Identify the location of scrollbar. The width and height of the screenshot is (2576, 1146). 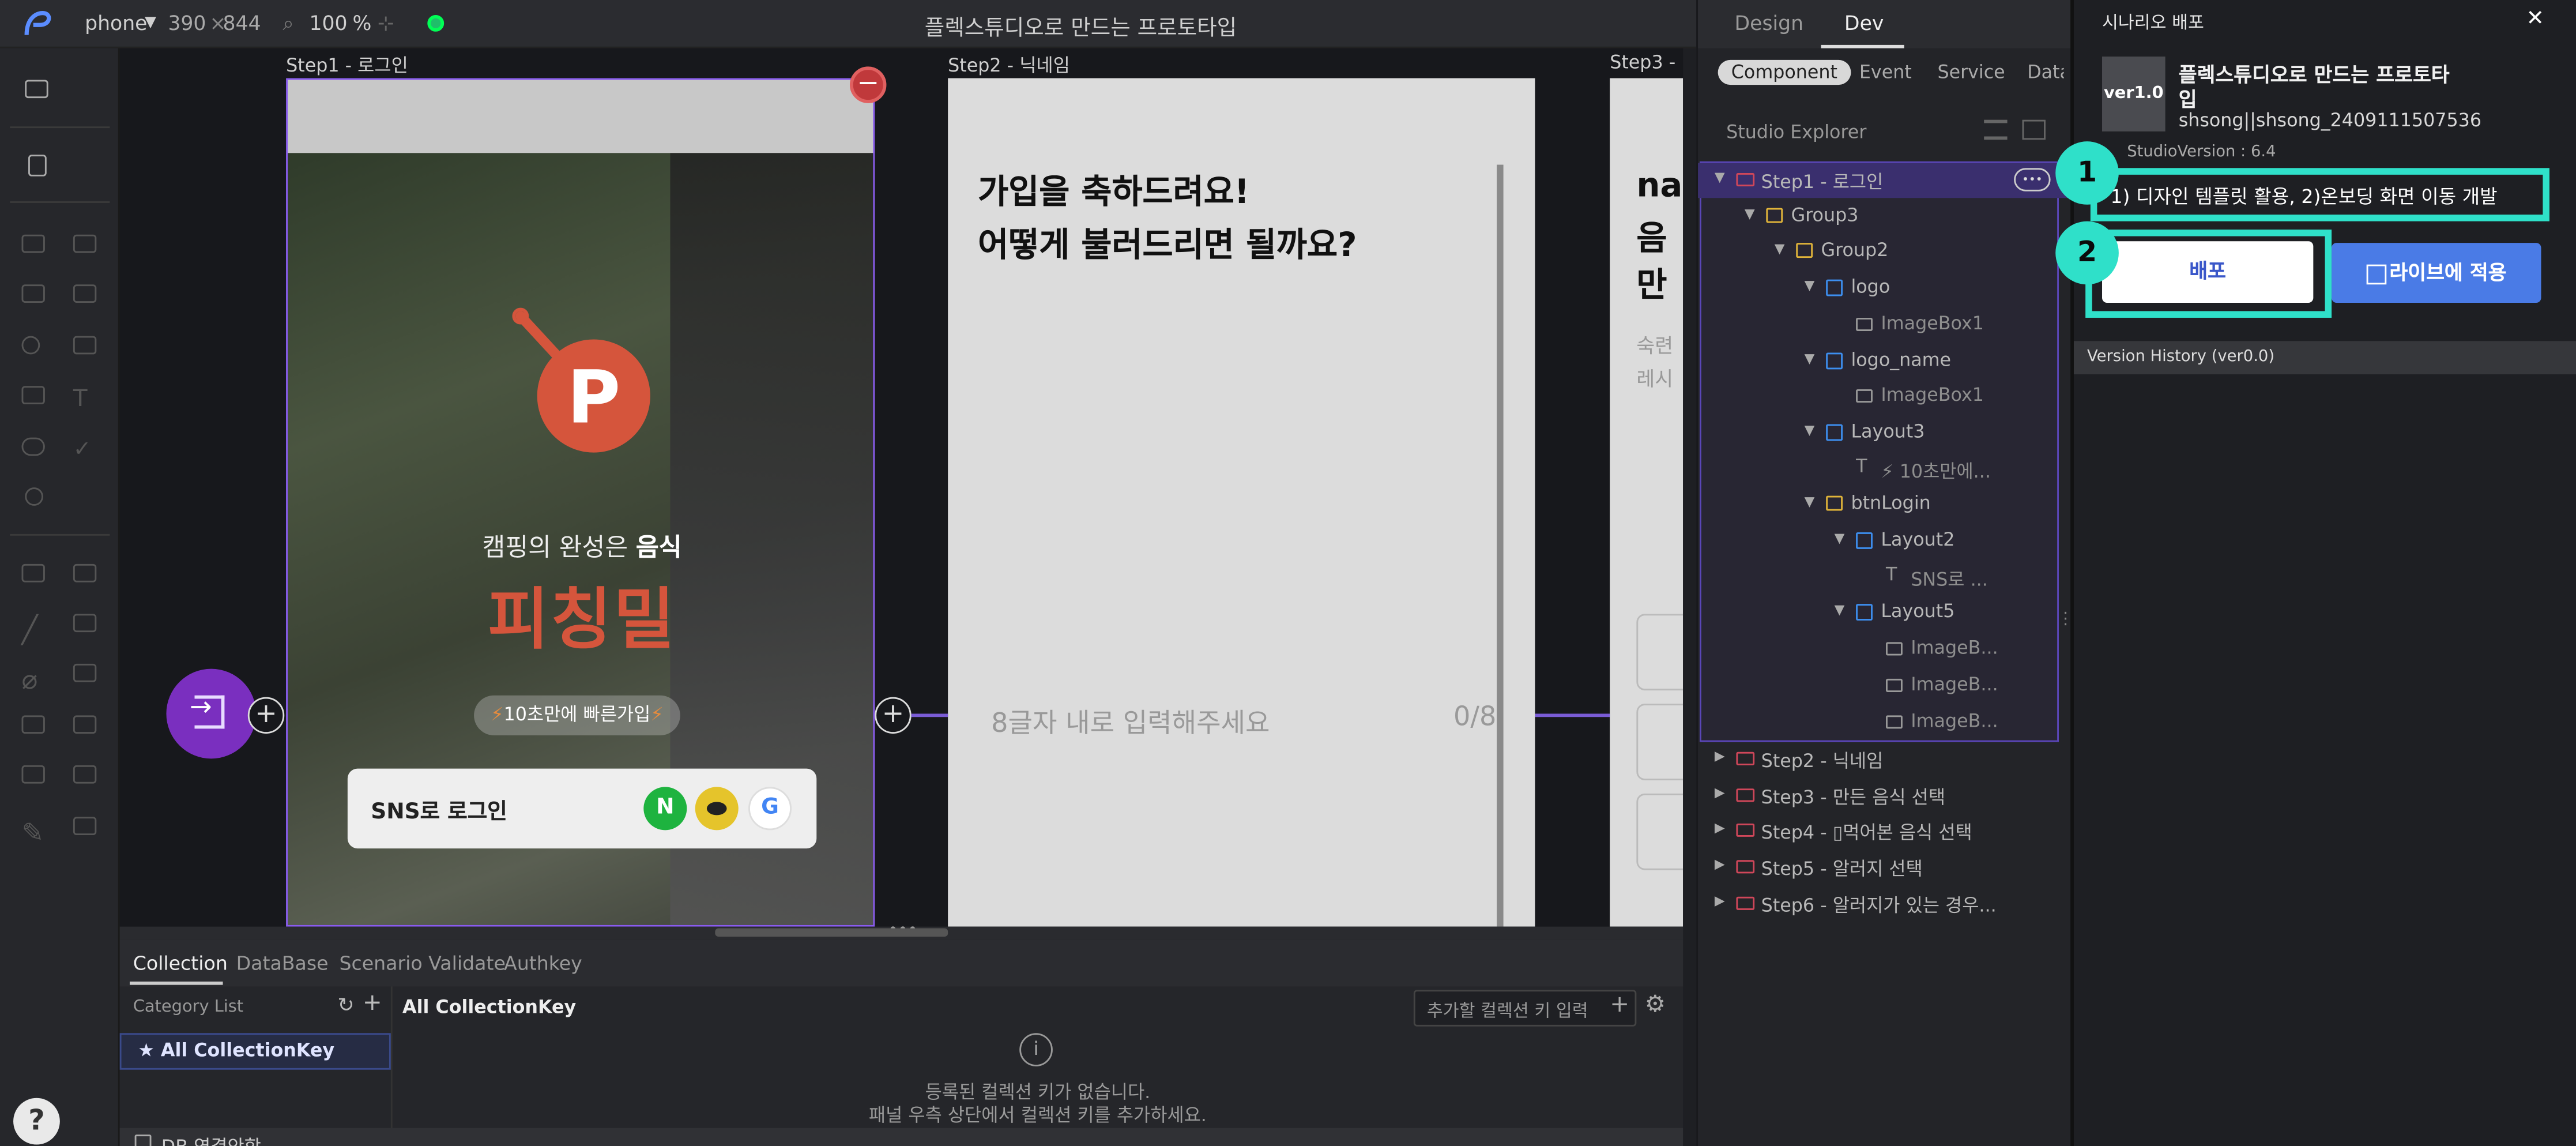
(1500, 545).